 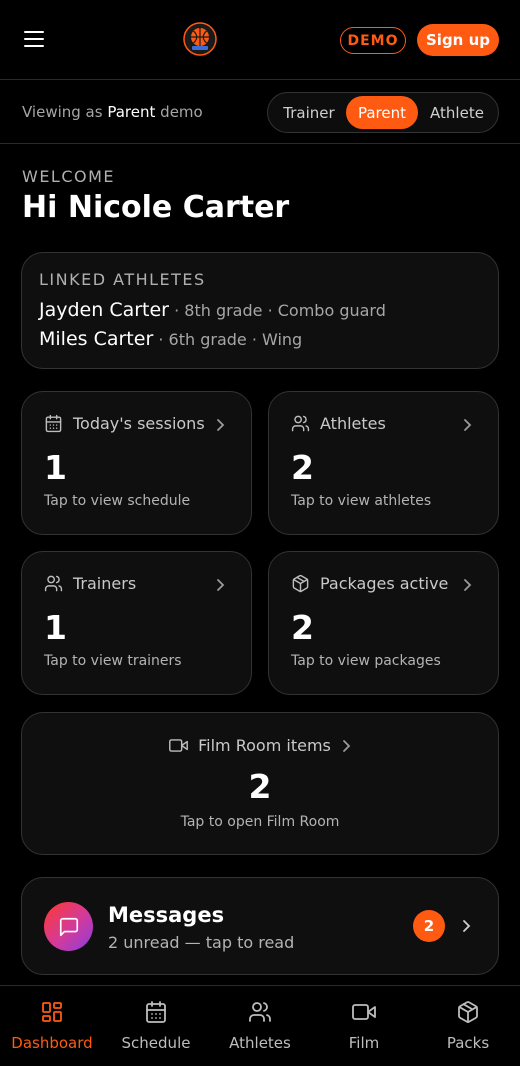 I want to click on unread-count-badge: 2, so click(x=429, y=926).